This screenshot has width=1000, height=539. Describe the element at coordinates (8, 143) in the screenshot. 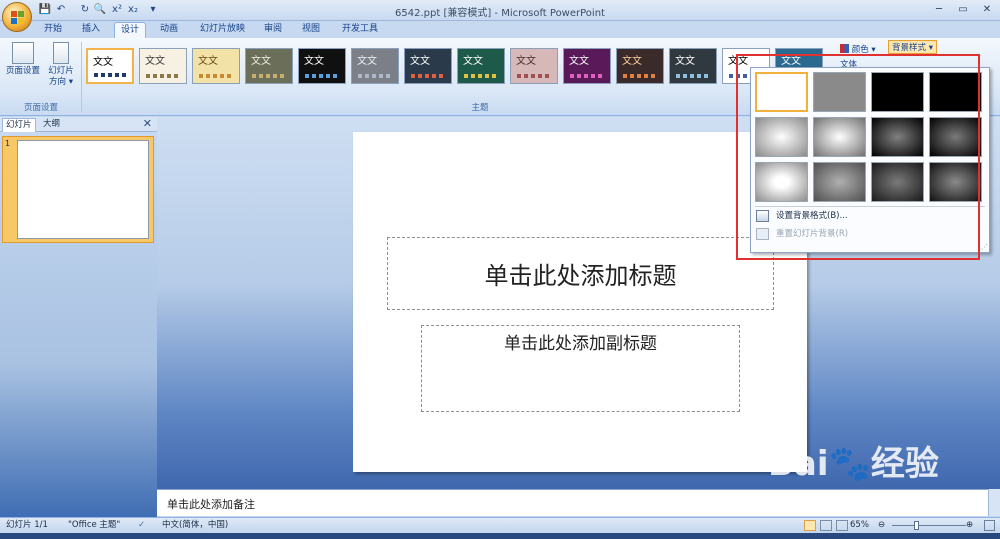

I see `slide-number: 1` at that location.